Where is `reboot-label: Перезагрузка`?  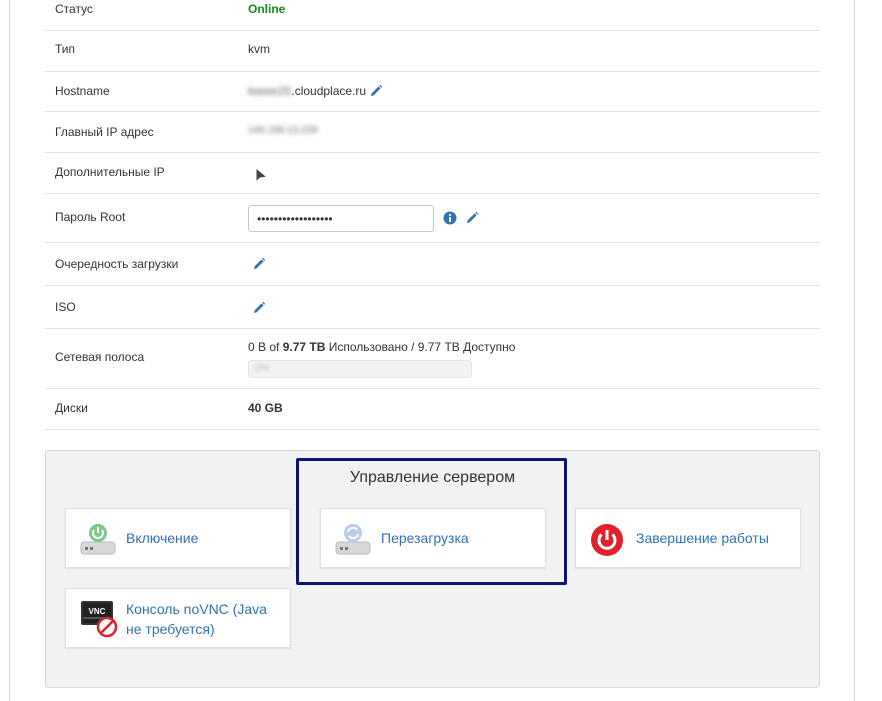 reboot-label: Перезагрузка is located at coordinates (425, 538).